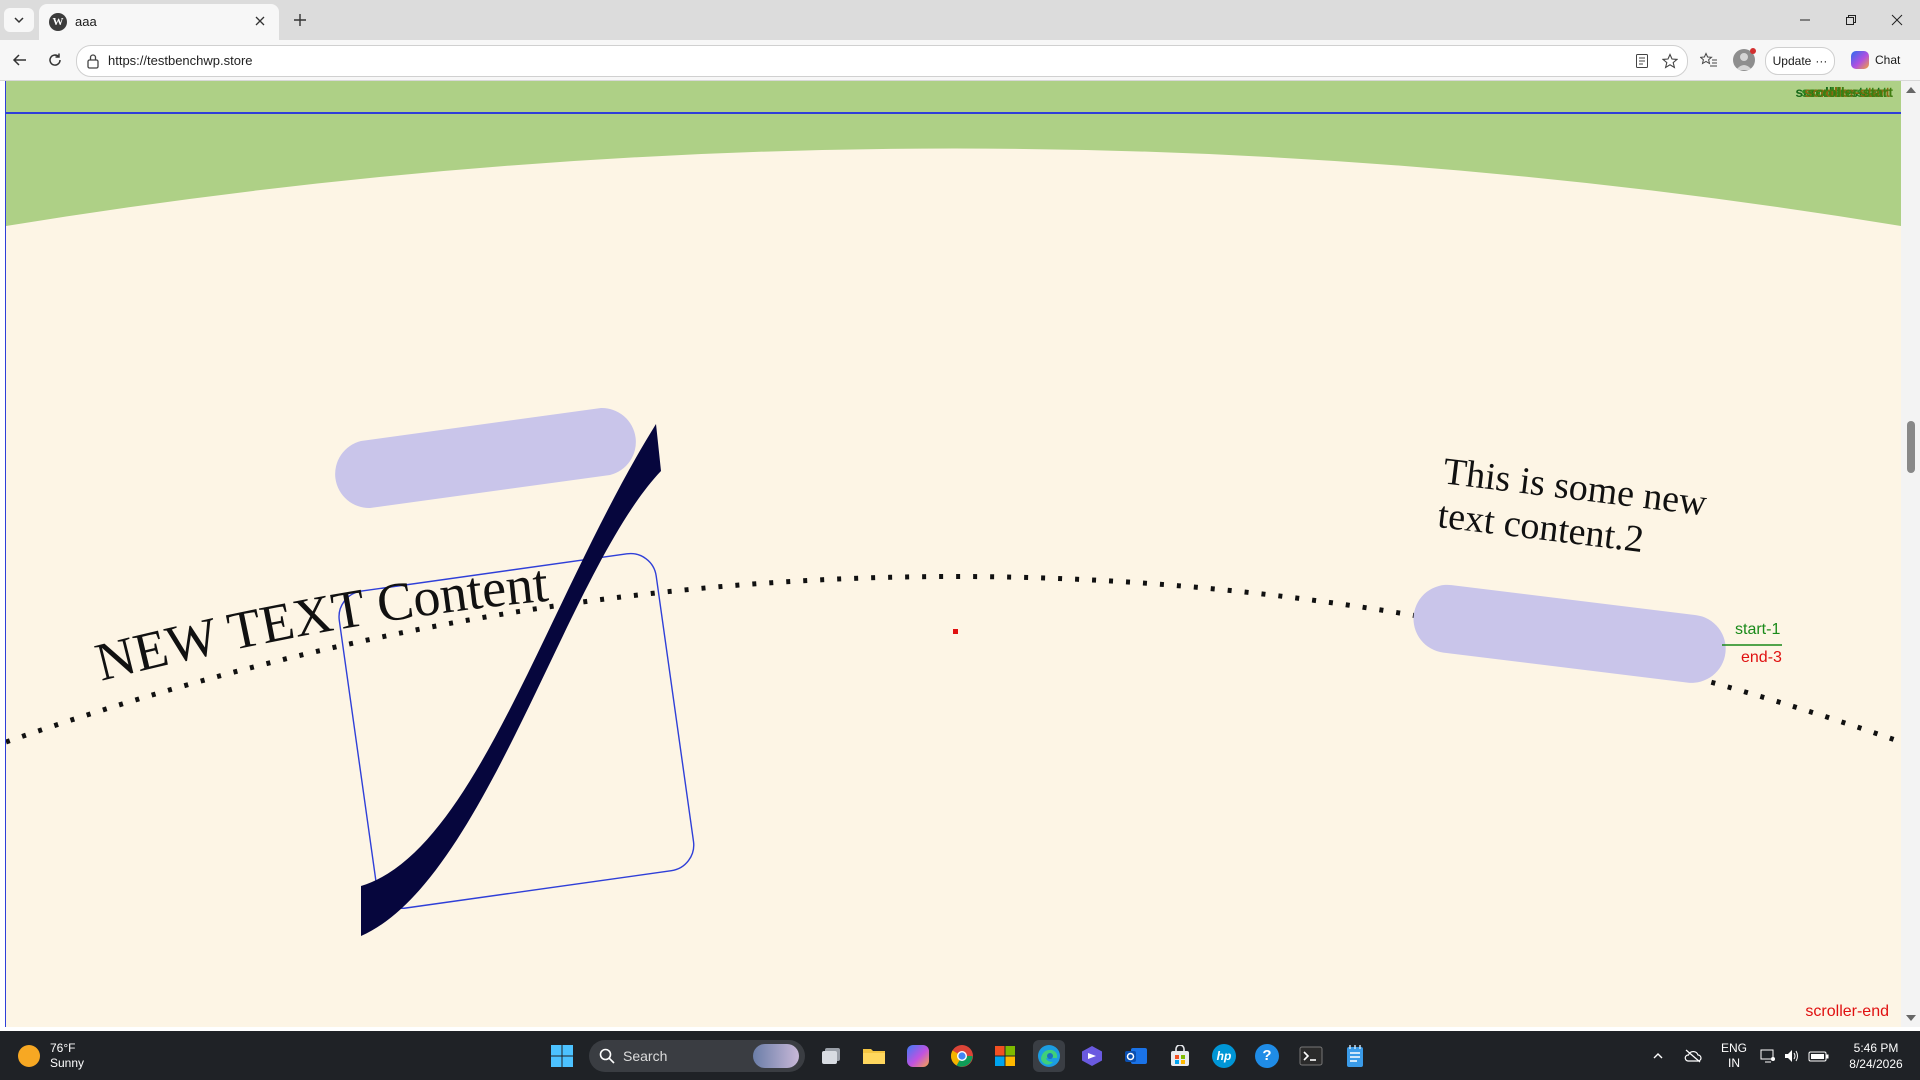  Describe the element at coordinates (1821, 61) in the screenshot. I see `more-icon: ···` at that location.